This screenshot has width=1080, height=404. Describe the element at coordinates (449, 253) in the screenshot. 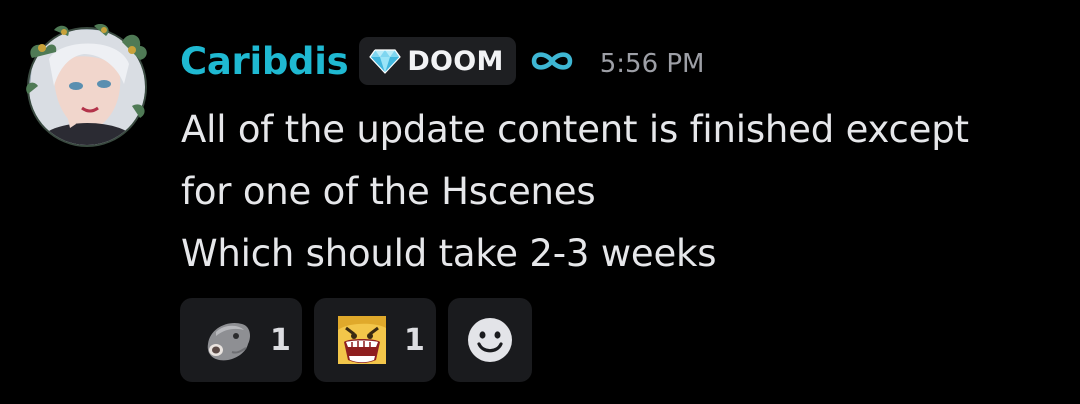

I see `message-line: Which should take 2-3 weeks` at that location.